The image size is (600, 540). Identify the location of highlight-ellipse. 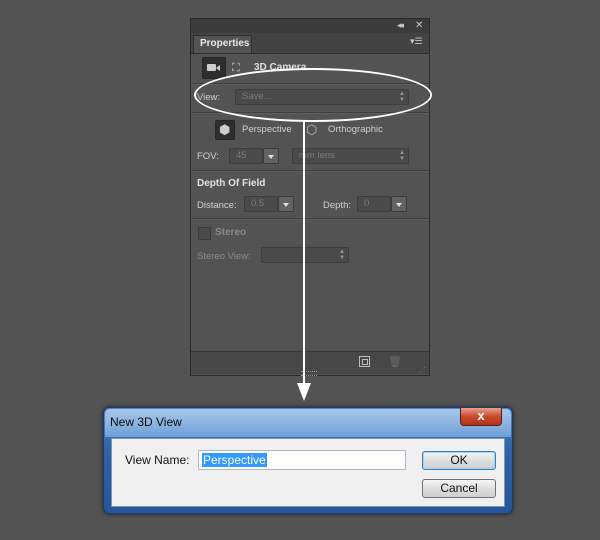
(313, 95).